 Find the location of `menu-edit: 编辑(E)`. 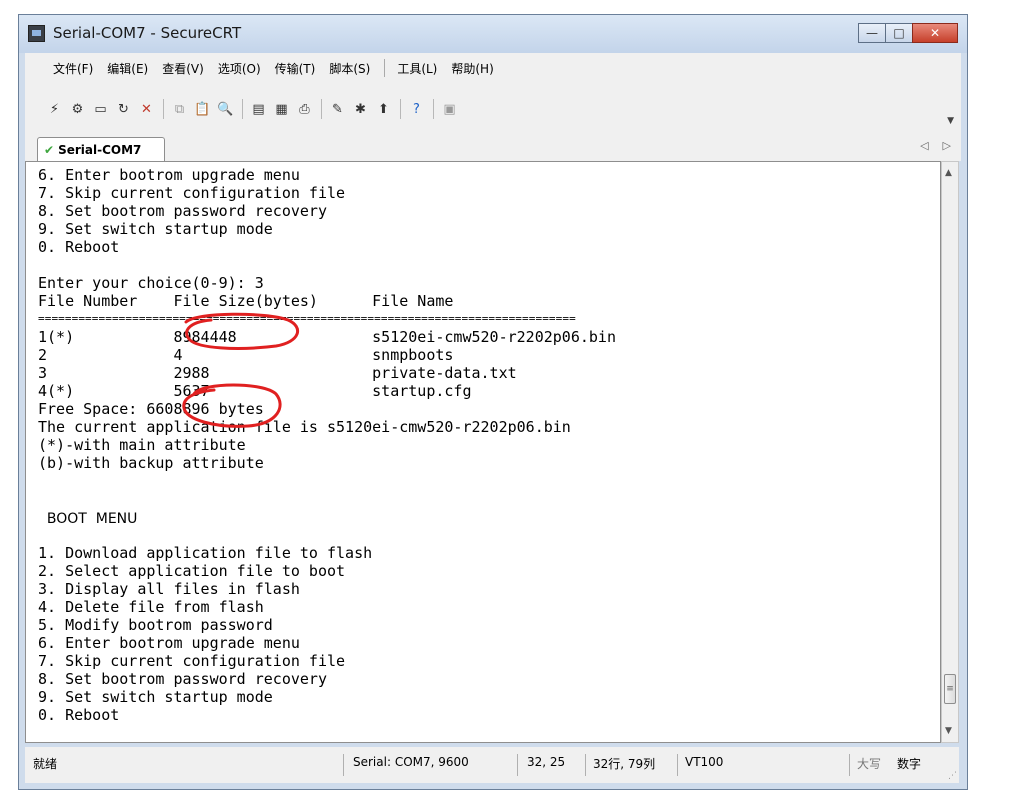

menu-edit: 编辑(E) is located at coordinates (127, 68).